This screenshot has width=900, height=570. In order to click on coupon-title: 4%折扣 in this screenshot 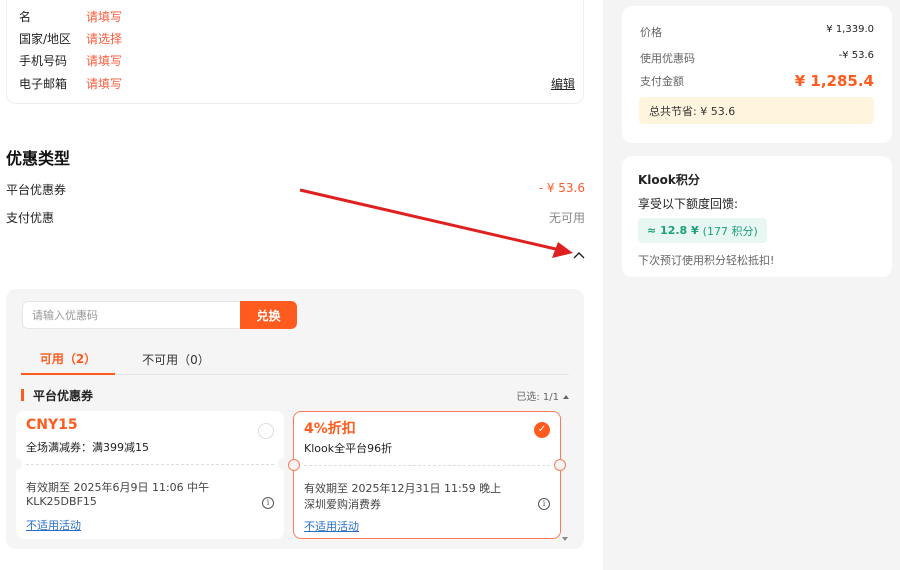, I will do `click(330, 429)`.